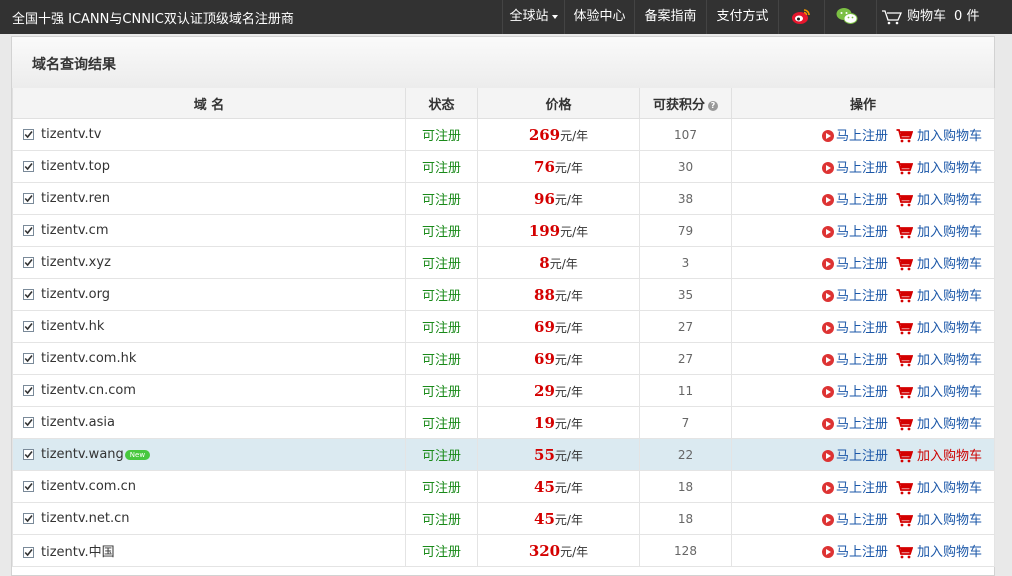 This screenshot has height=576, width=1012. Describe the element at coordinates (685, 166) in the screenshot. I see `points-cell: 30` at that location.